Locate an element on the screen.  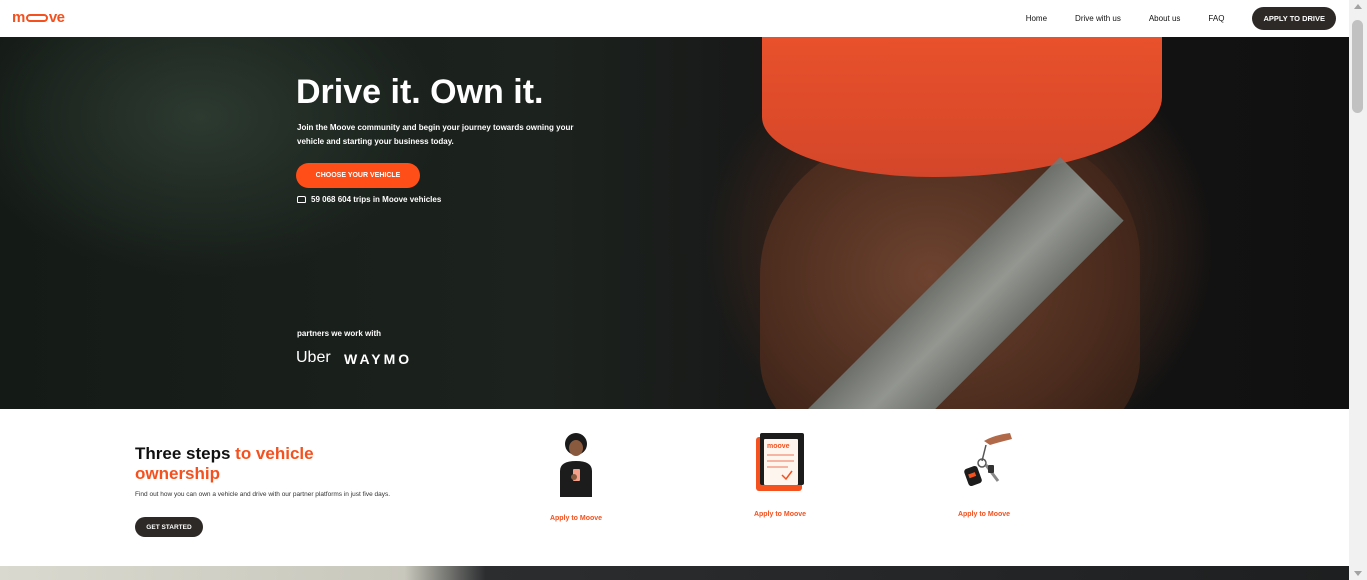
trips-counter: 59 068 604 trips in Moove vehicles is located at coordinates (369, 199).